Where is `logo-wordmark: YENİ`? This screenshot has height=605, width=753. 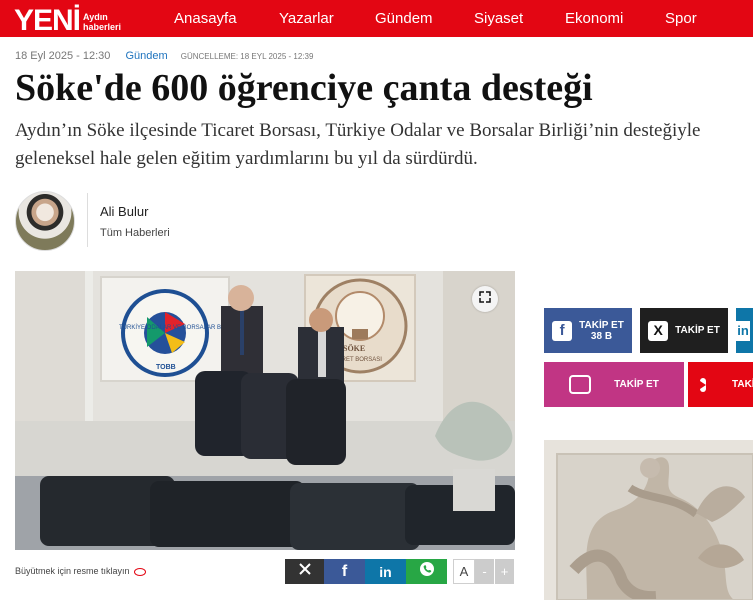
logo-wordmark: YENİ is located at coordinates (47, 20).